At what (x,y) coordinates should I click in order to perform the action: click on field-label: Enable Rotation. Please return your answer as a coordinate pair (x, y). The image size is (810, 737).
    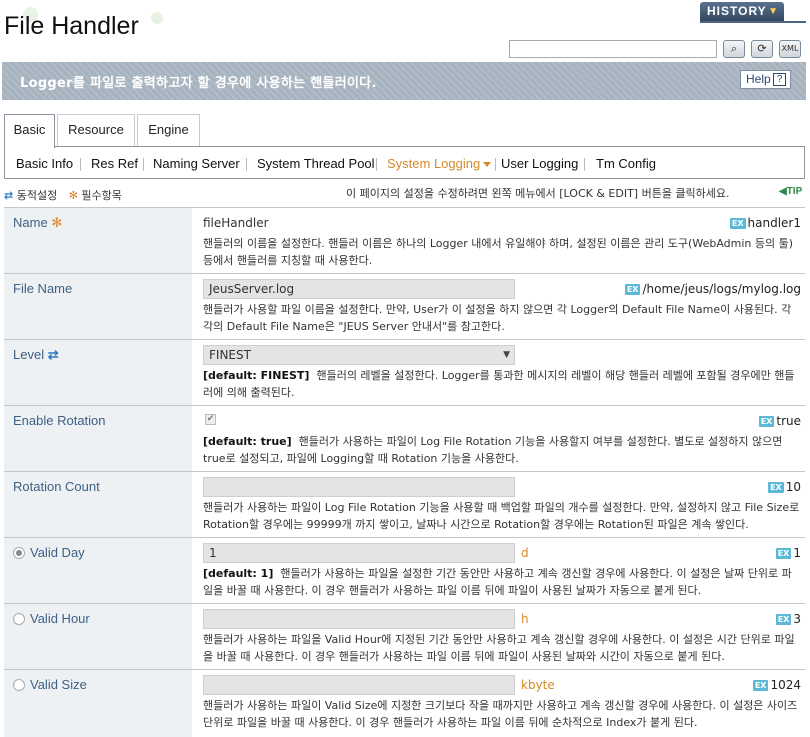
    Looking at the image, I should click on (59, 420).